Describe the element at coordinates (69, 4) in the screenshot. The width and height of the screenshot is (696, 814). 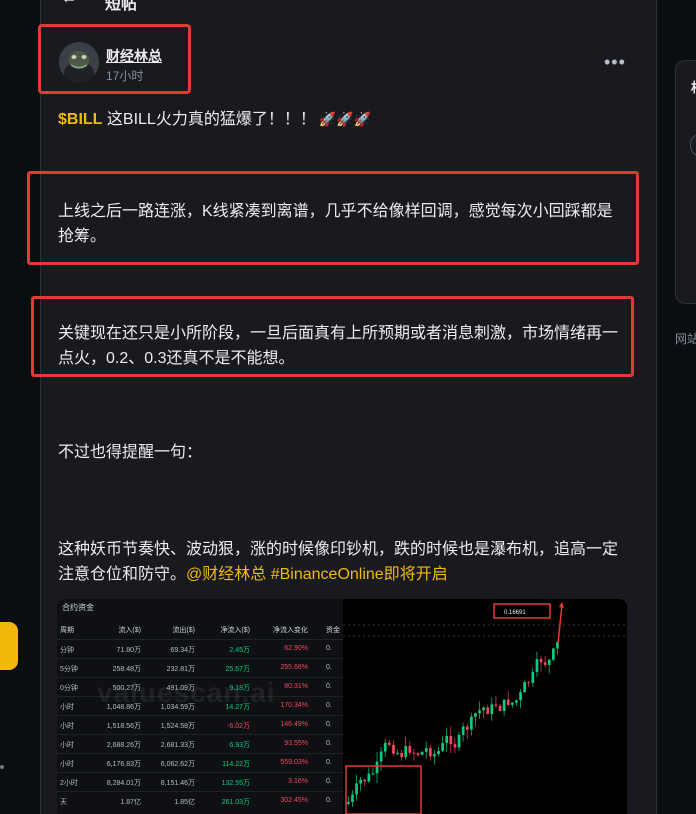
I see `arrow-left-icon: ←` at that location.